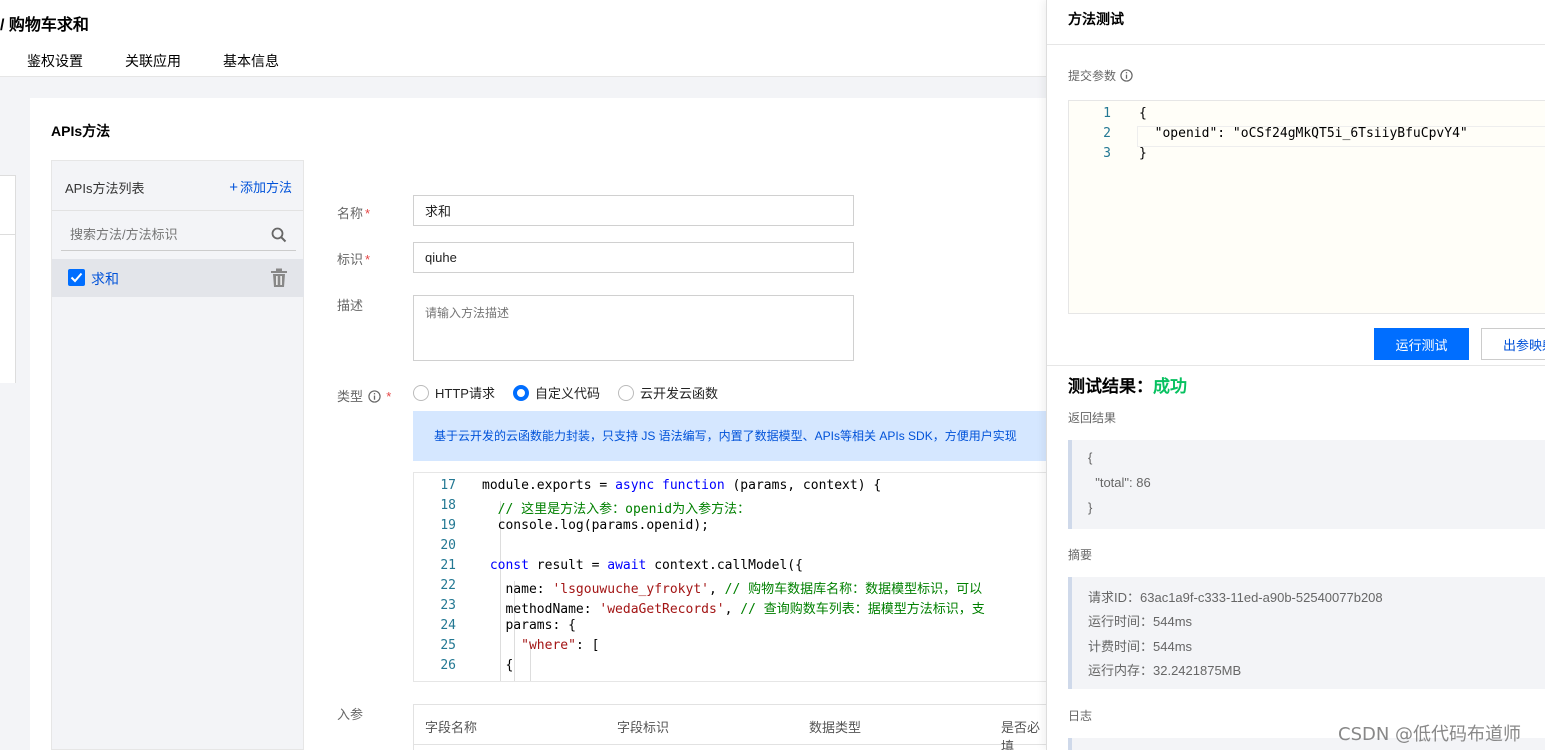 The width and height of the screenshot is (1545, 750). I want to click on method-list-title: APIs方法列表, so click(105, 188).